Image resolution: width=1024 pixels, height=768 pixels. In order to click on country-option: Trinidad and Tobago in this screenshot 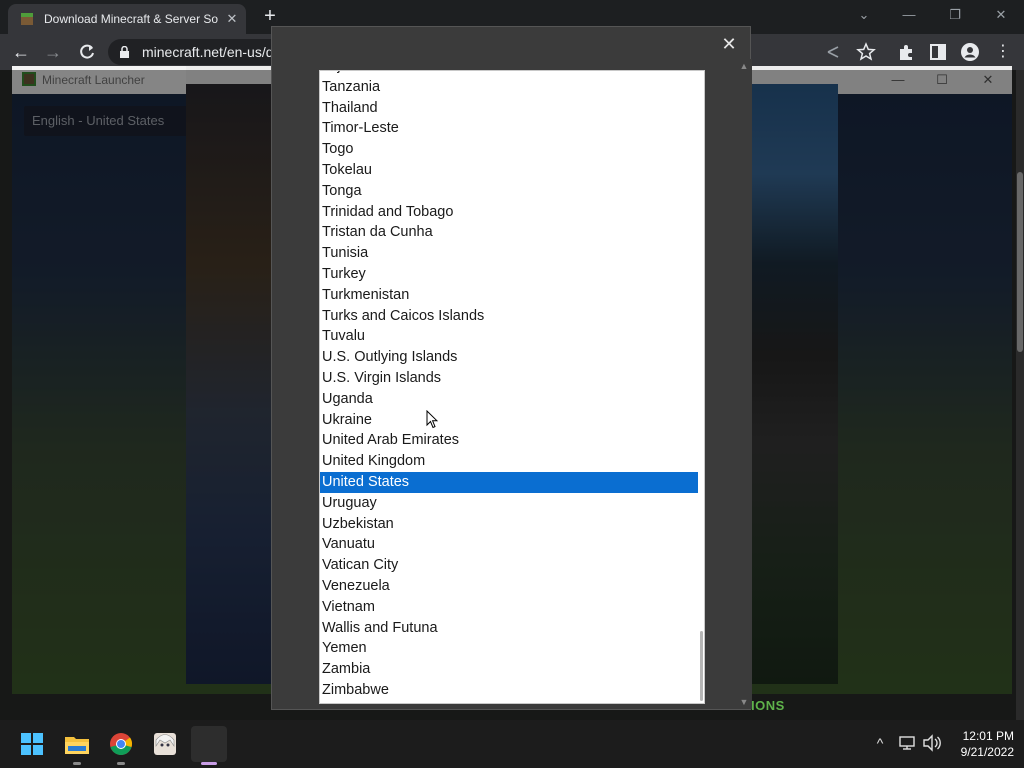, I will do `click(512, 212)`.